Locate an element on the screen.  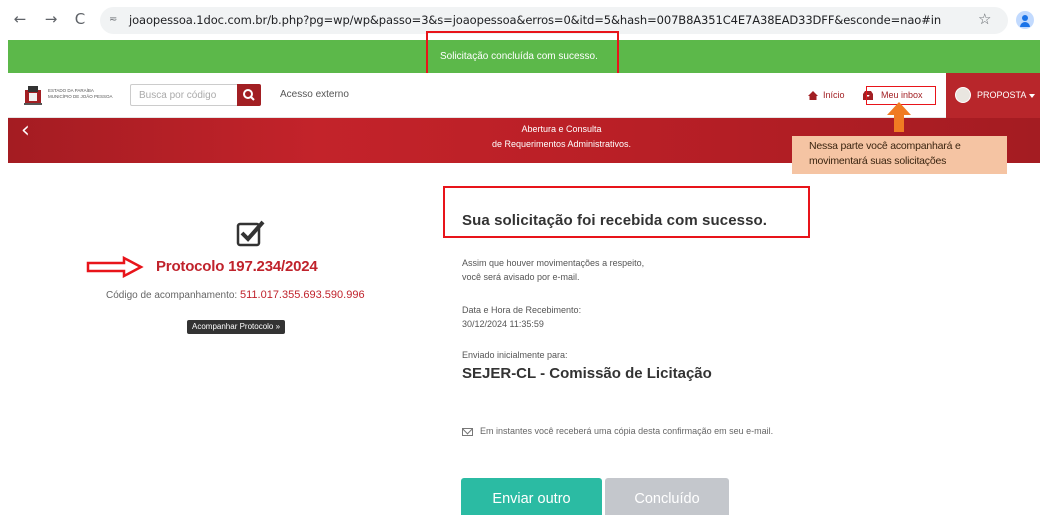
back-button: ← is located at coordinates (20, 19).